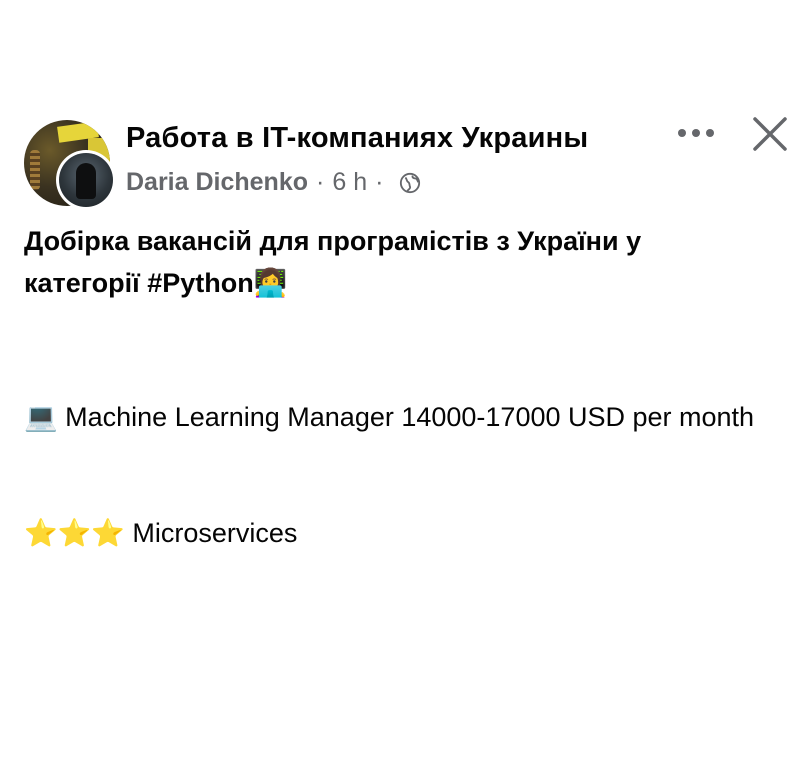 The image size is (800, 767). What do you see at coordinates (215, 533) in the screenshot?
I see `skill-tag-text: Microservices` at bounding box center [215, 533].